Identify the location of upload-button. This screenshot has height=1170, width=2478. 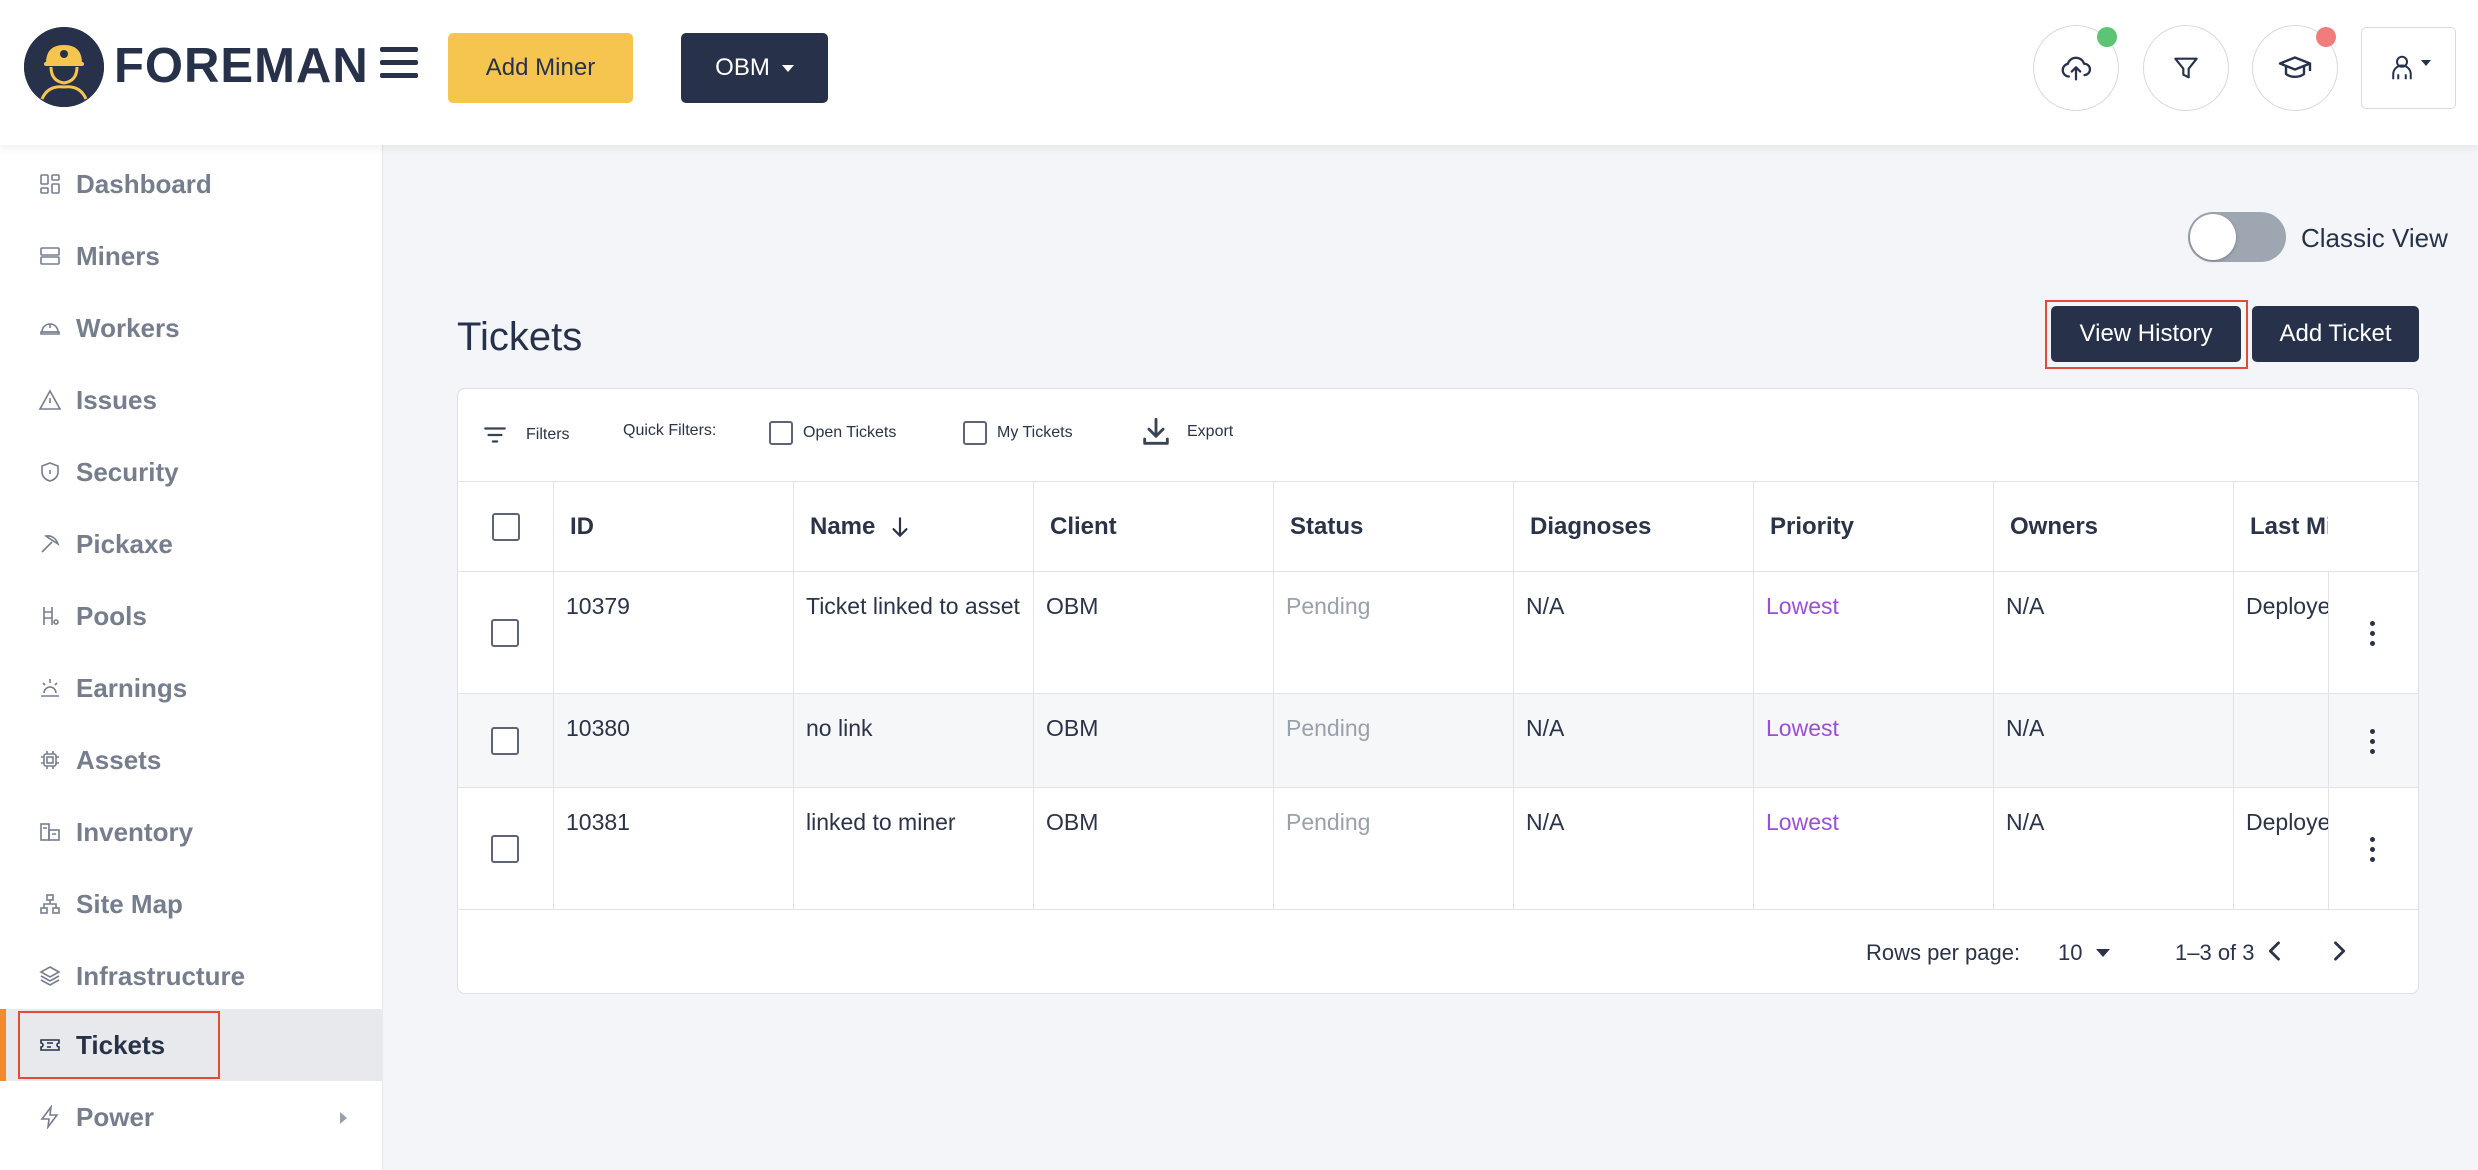
(2076, 68).